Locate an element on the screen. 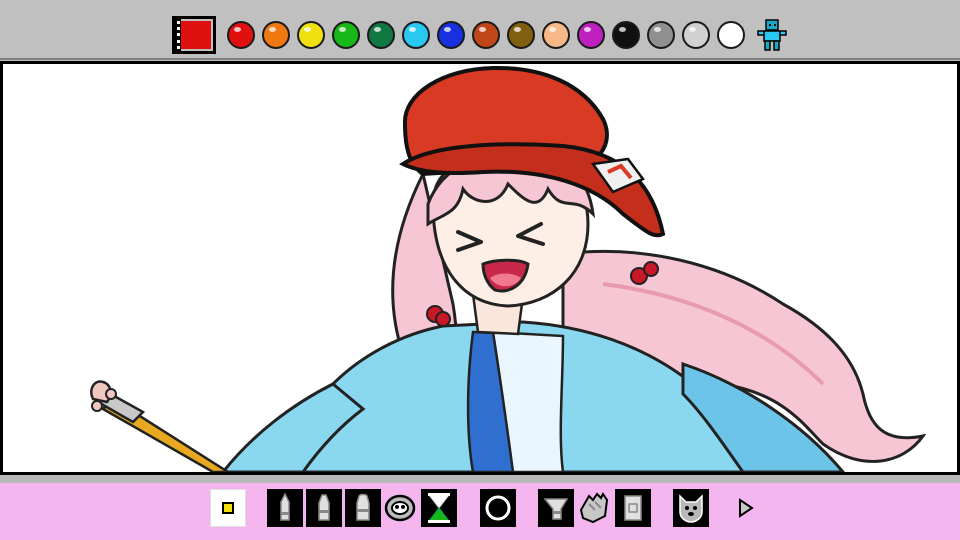 The image size is (960, 540). eraser-hand-tool is located at coordinates (593, 508).